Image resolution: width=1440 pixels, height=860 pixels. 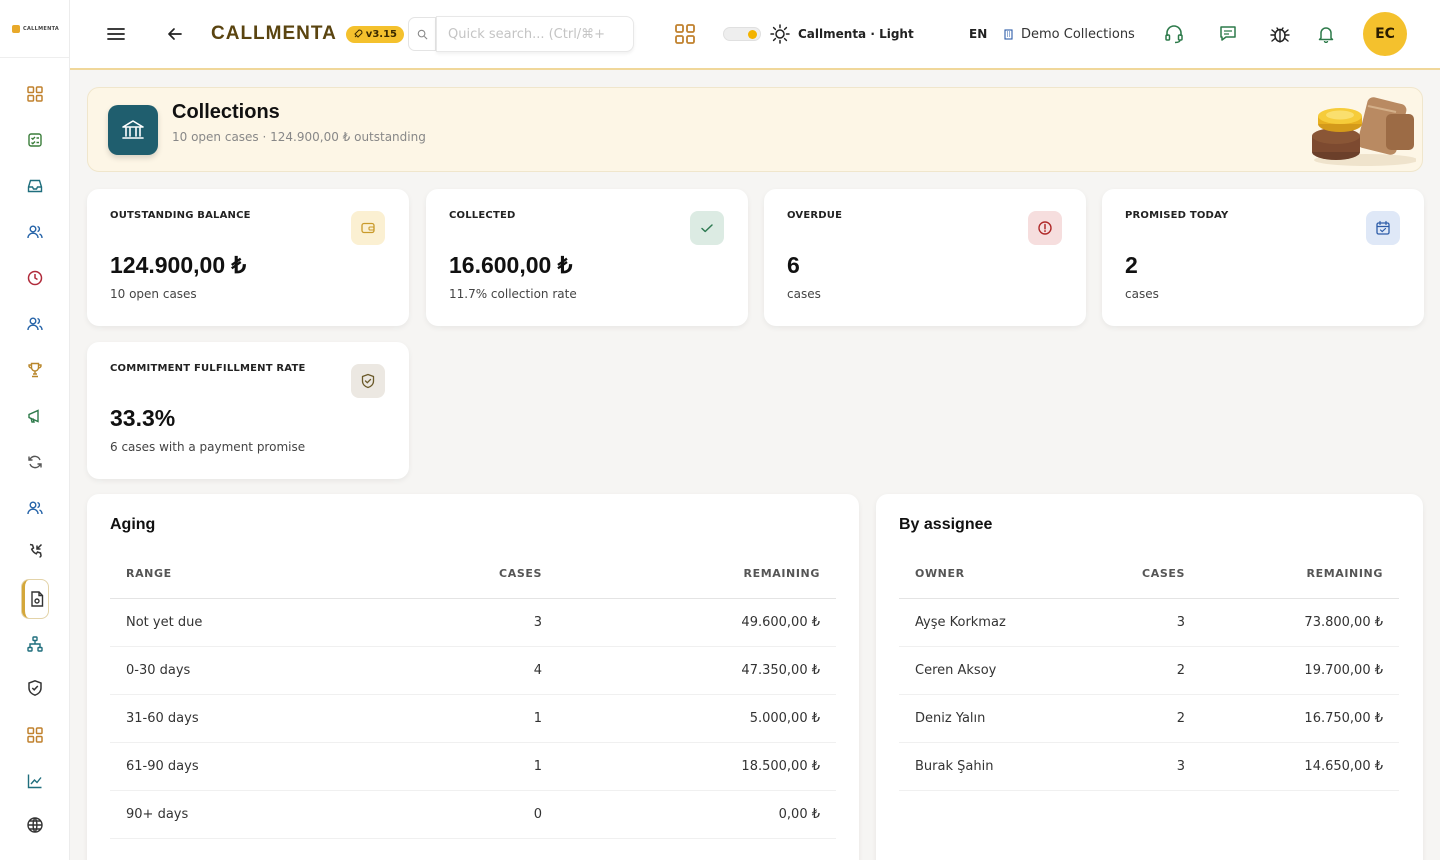 I want to click on user-menu: EC, so click(x=1385, y=34).